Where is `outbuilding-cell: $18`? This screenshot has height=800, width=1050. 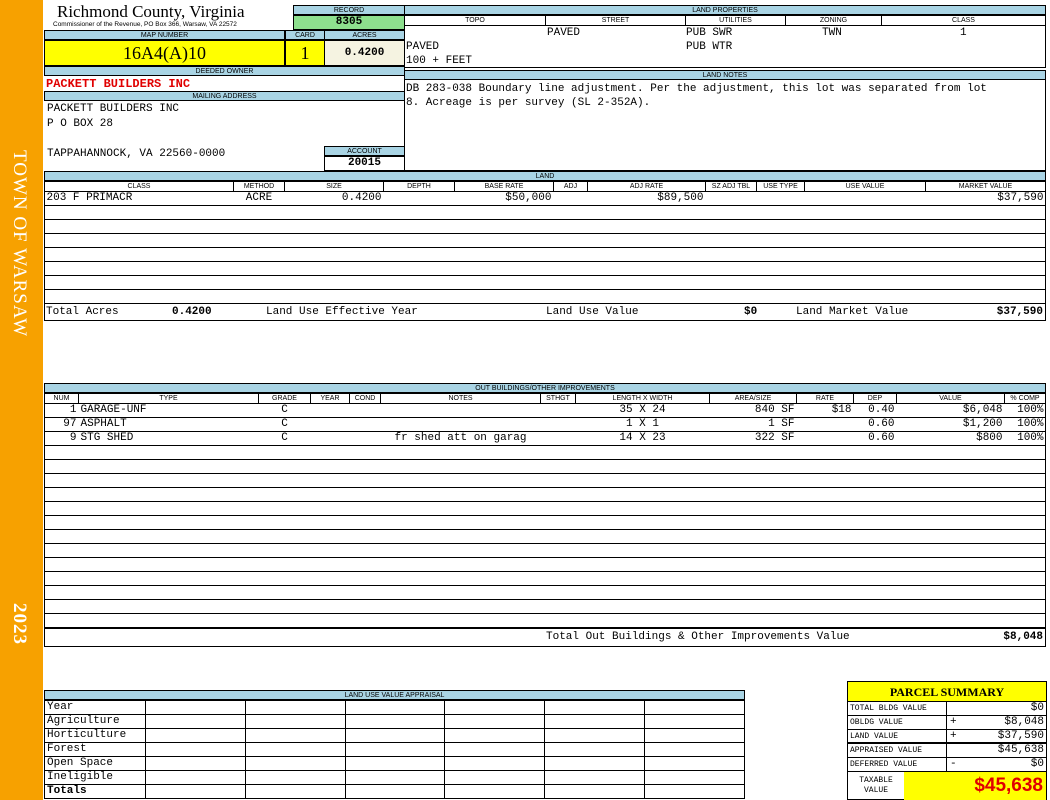 outbuilding-cell: $18 is located at coordinates (825, 410).